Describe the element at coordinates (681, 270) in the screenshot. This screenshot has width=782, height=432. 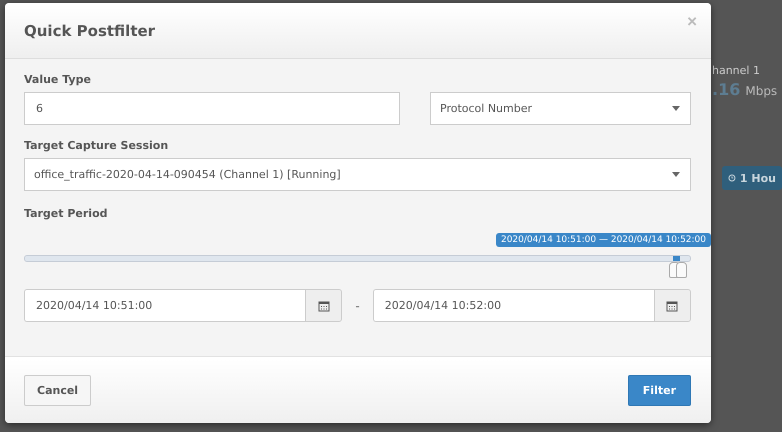
I see `slider-handle` at that location.